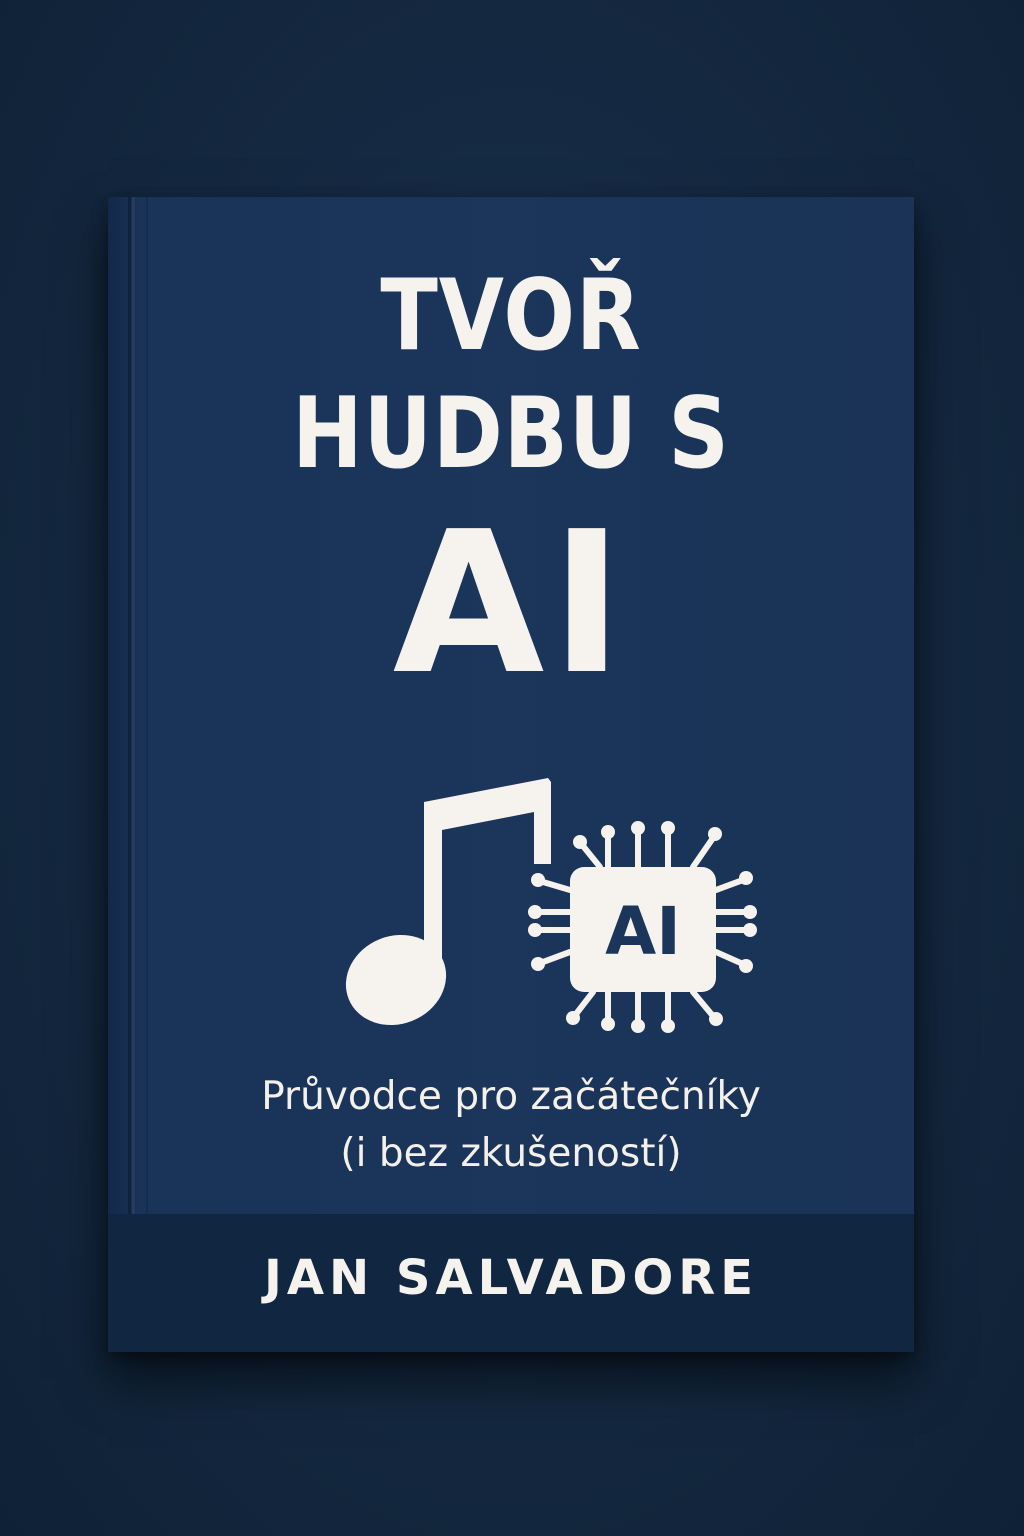 The height and width of the screenshot is (1536, 1024). I want to click on music-note-icon, so click(448, 902).